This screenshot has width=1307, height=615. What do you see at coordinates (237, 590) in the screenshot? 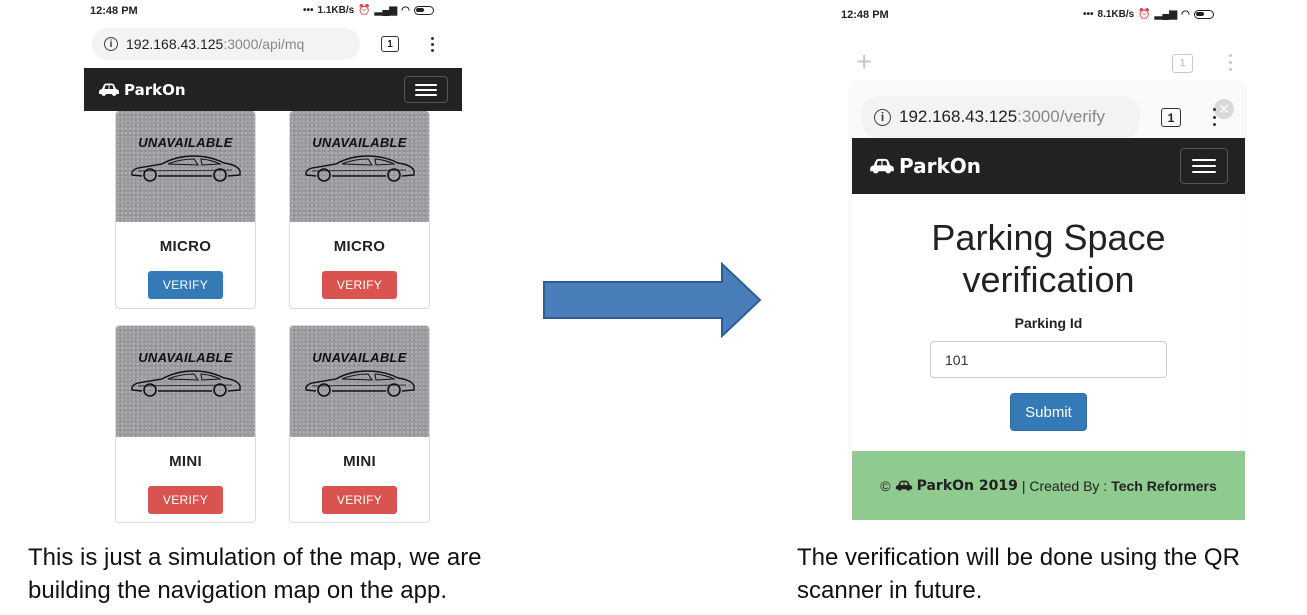
I see `left-caption-line2: building the navigation map on the app.` at bounding box center [237, 590].